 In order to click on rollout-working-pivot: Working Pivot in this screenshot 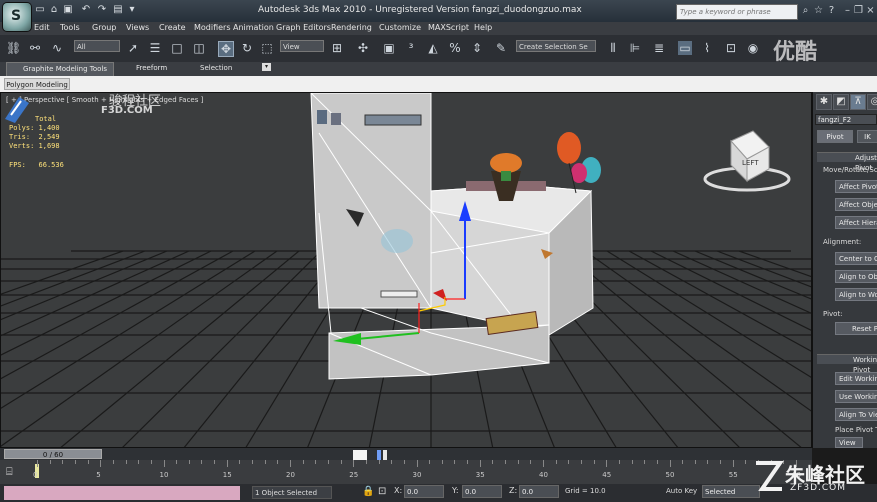, I will do `click(847, 364)`.